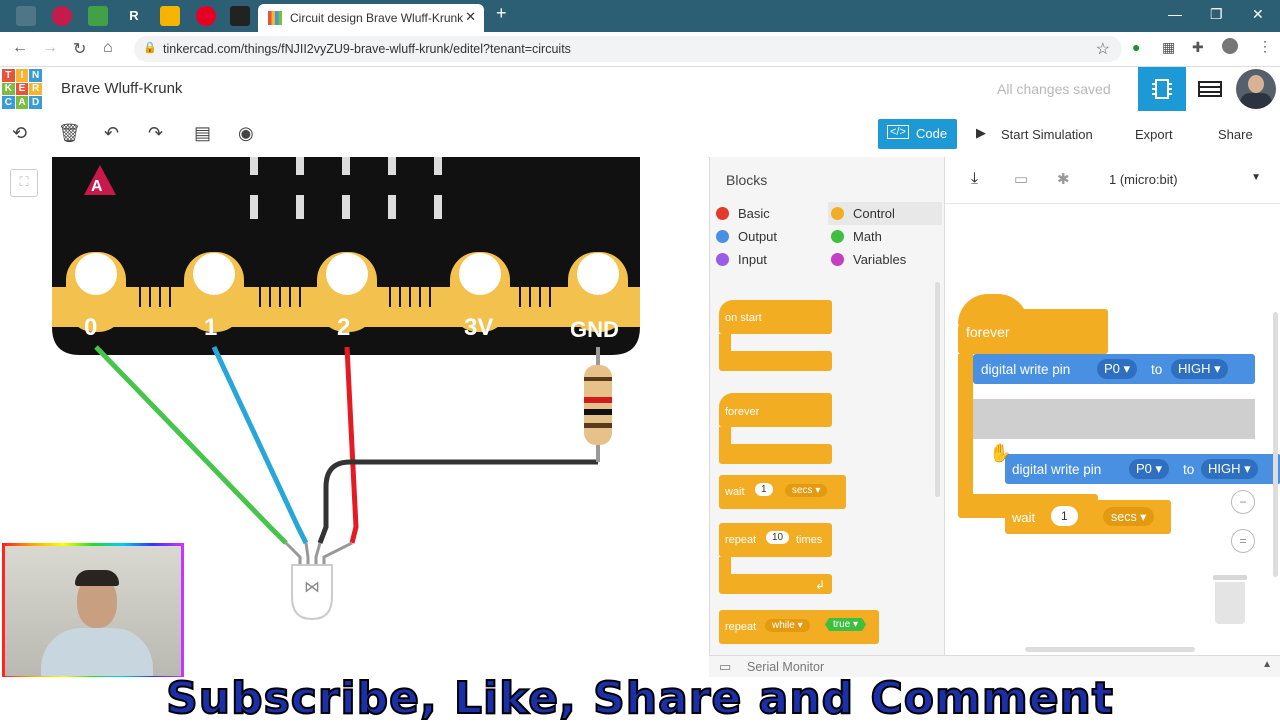 The image size is (1280, 724). Describe the element at coordinates (799, 627) in the screenshot. I see `repeat-while-block: repeat while ▾ true ▾` at that location.